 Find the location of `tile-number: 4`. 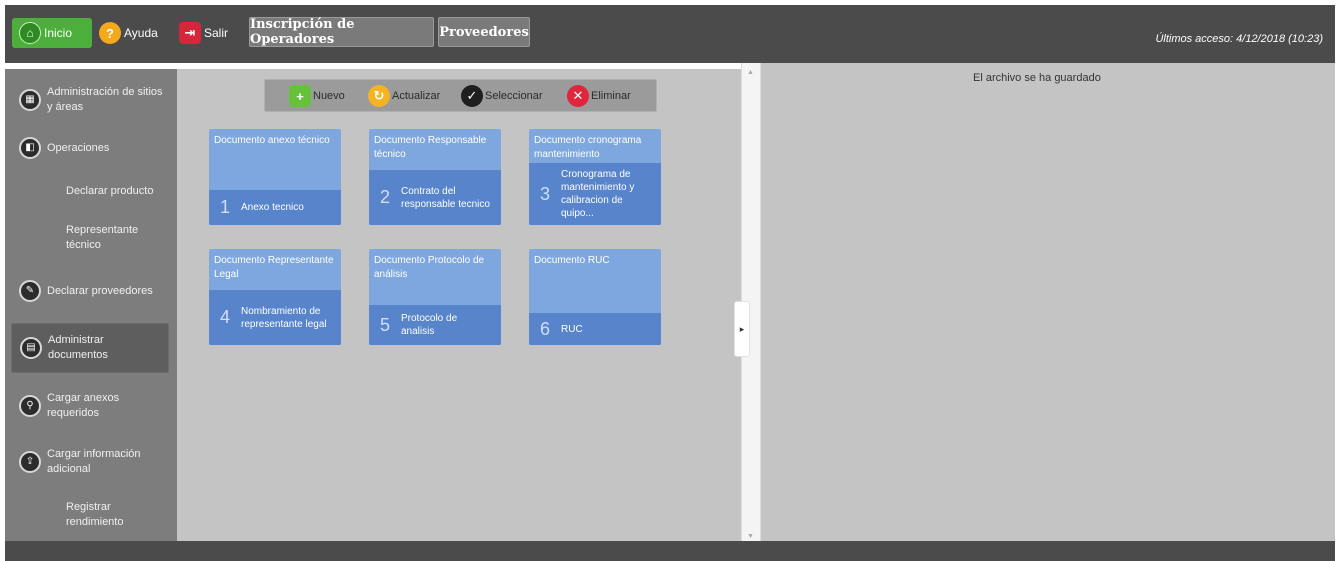

tile-number: 4 is located at coordinates (224, 317).